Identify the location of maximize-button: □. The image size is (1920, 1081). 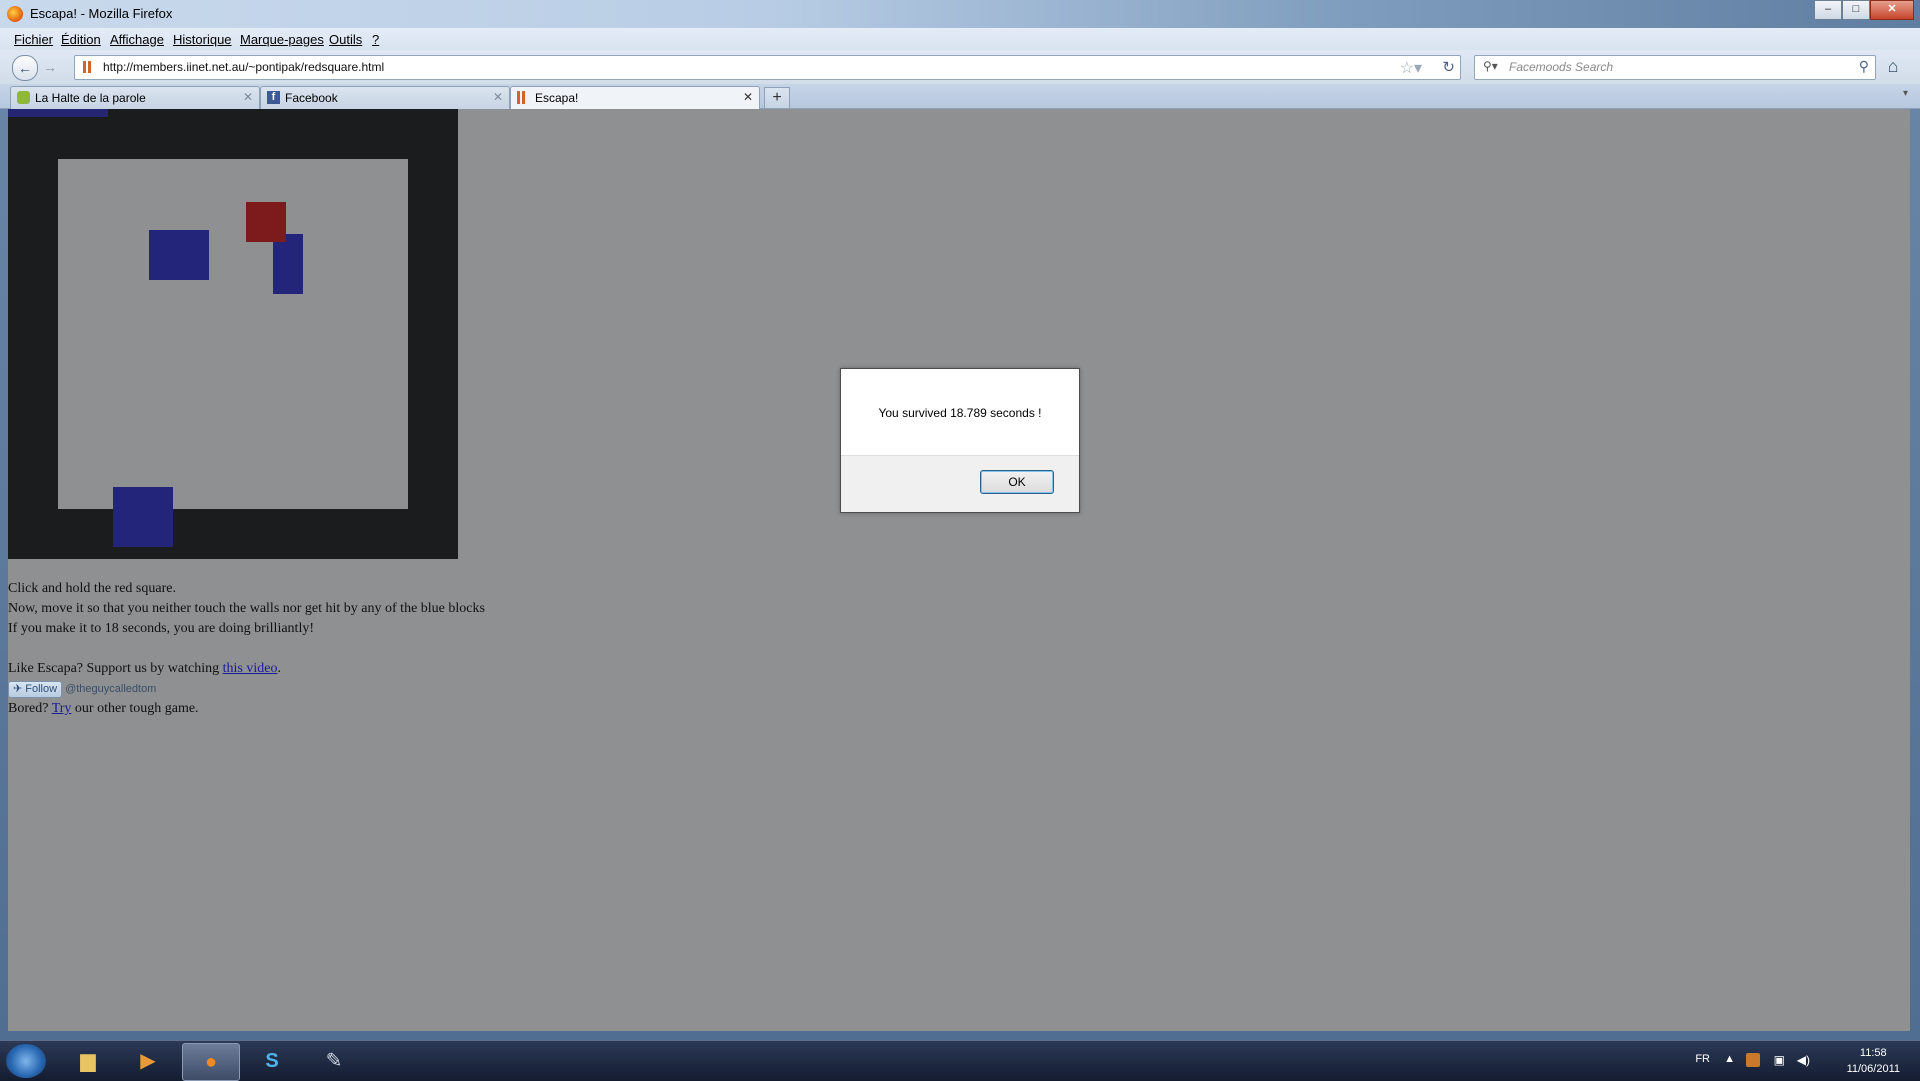
(1856, 10).